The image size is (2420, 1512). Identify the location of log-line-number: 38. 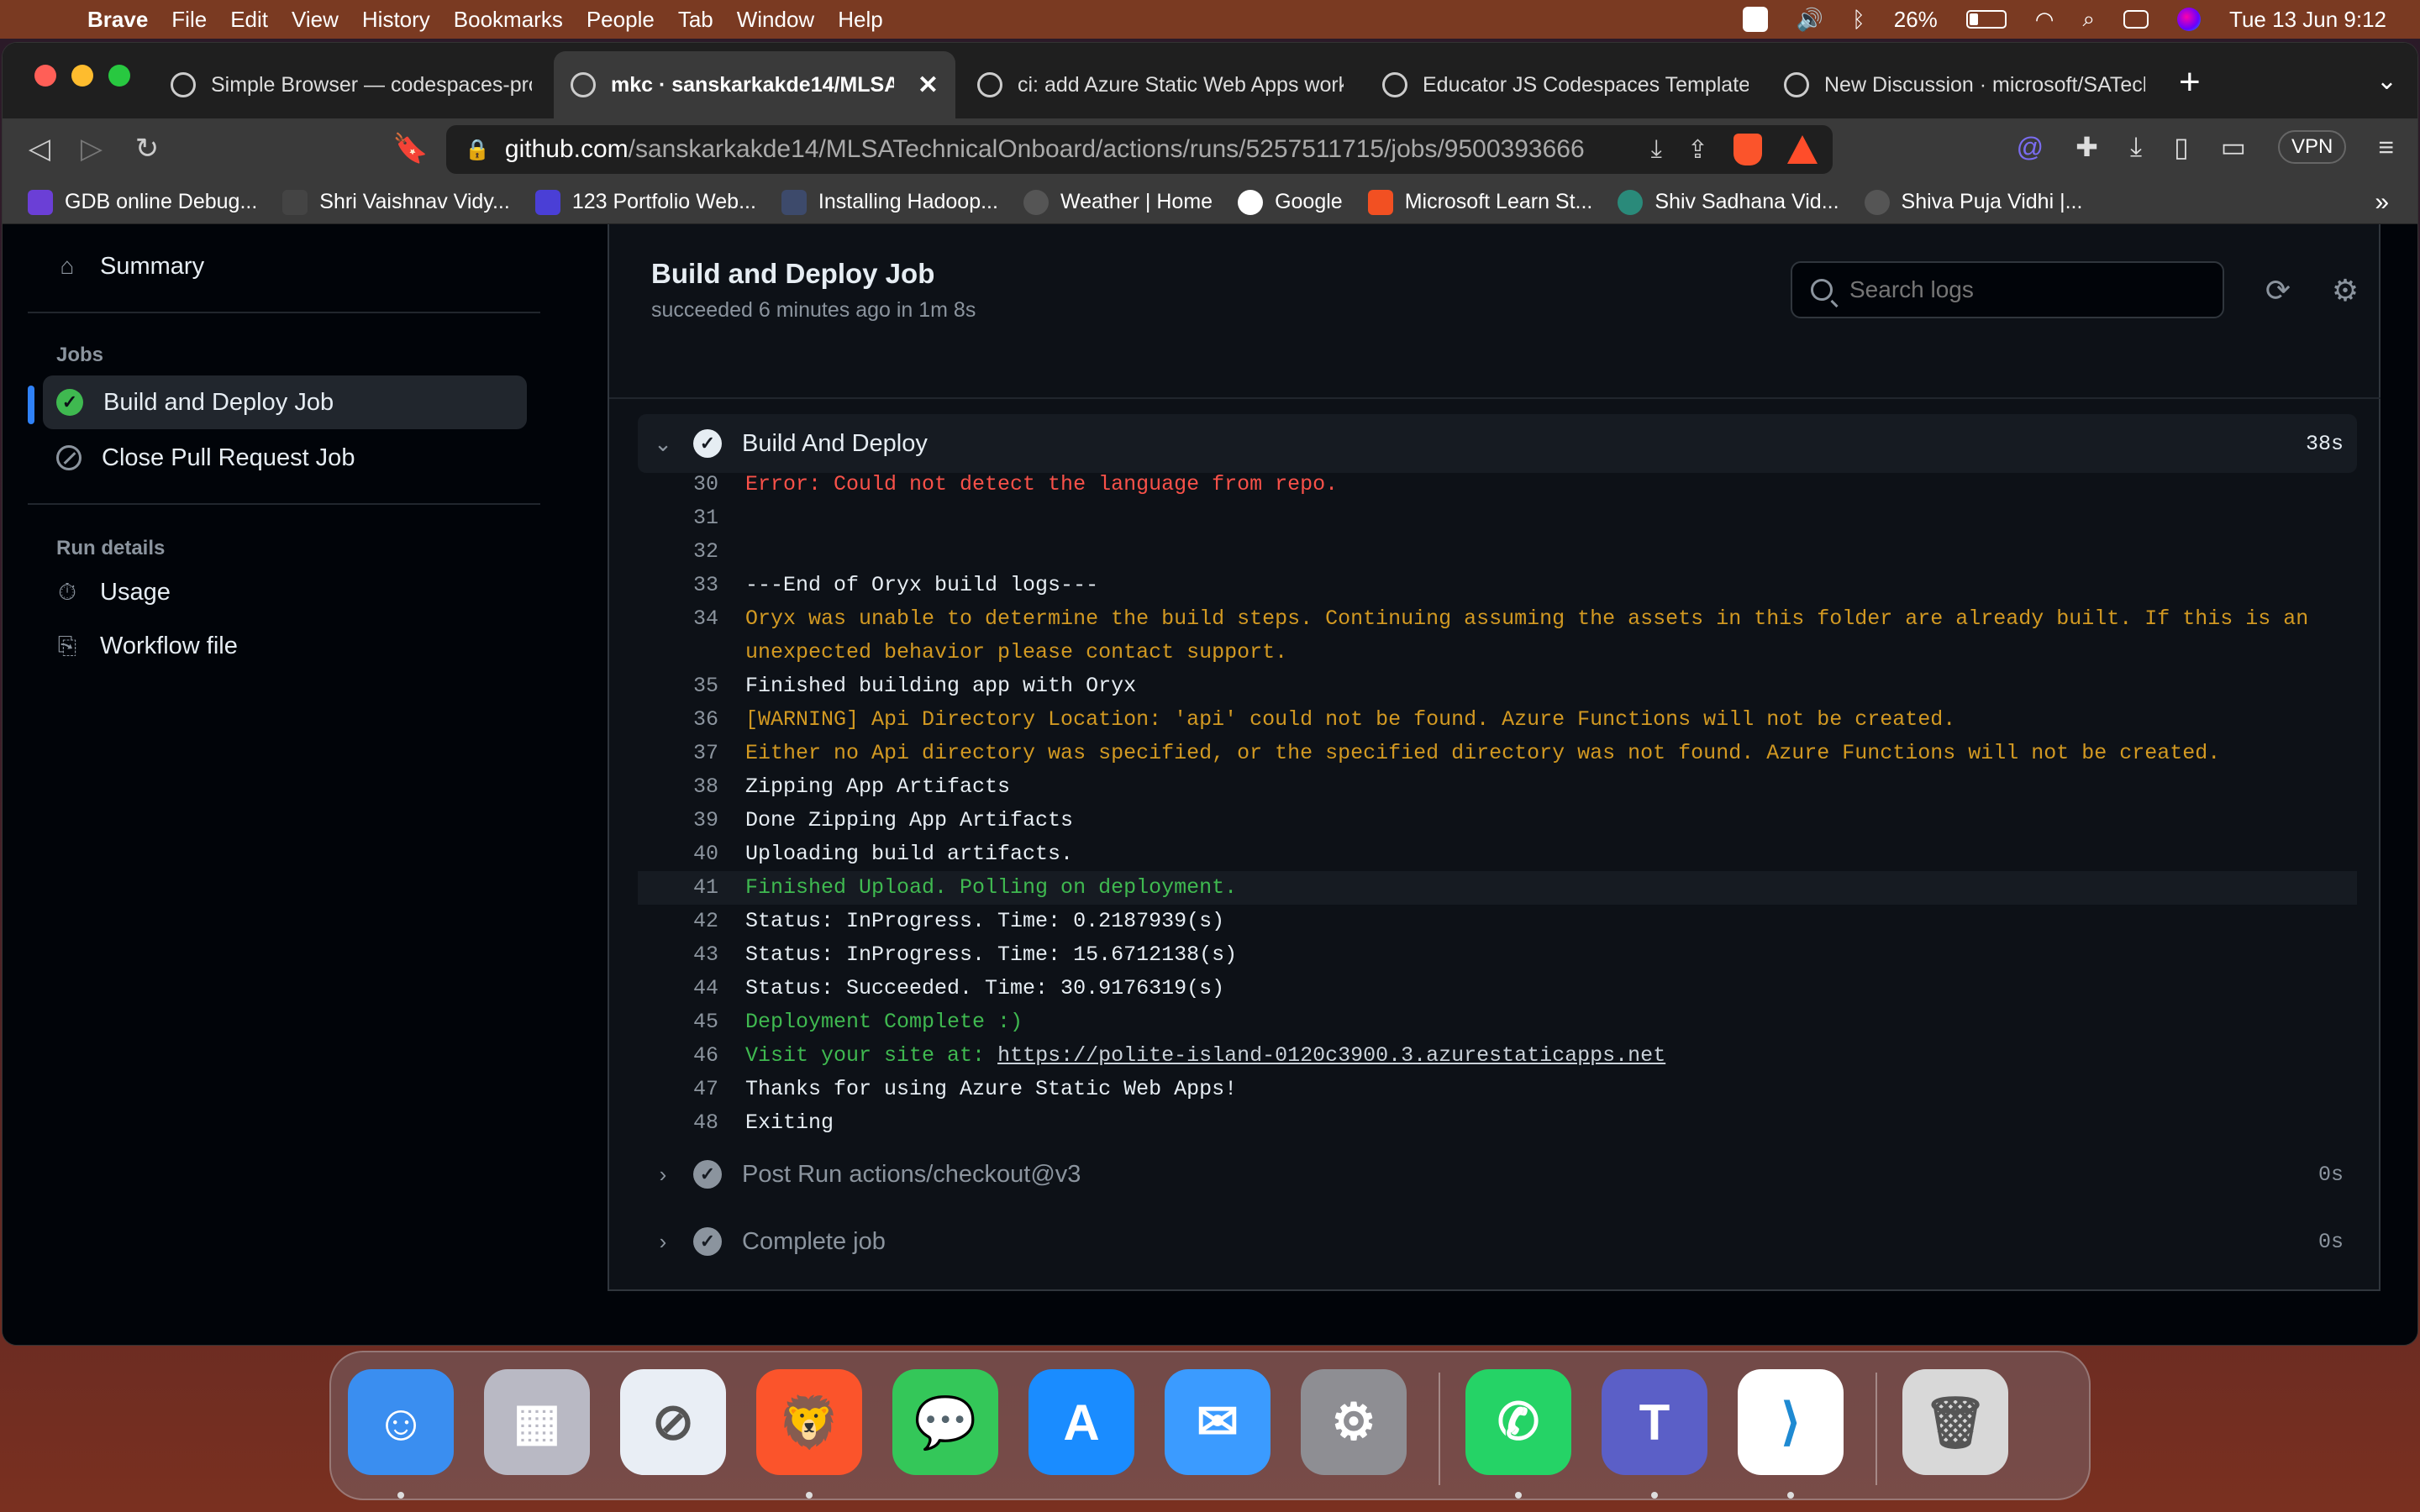
(678, 787).